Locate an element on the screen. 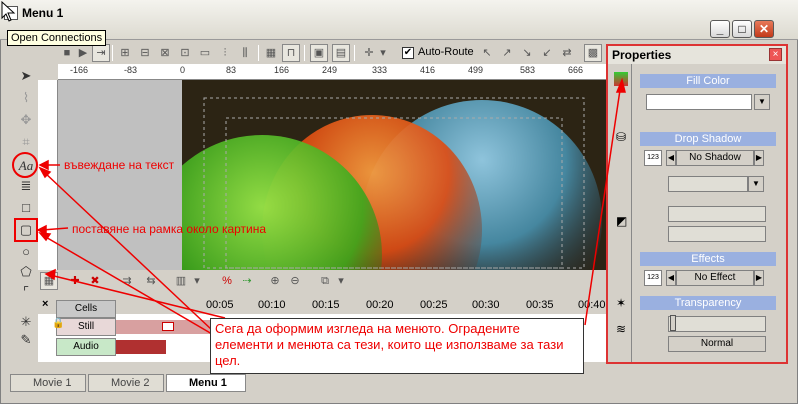 The width and height of the screenshot is (798, 404). effects-header: Effects is located at coordinates (708, 259).